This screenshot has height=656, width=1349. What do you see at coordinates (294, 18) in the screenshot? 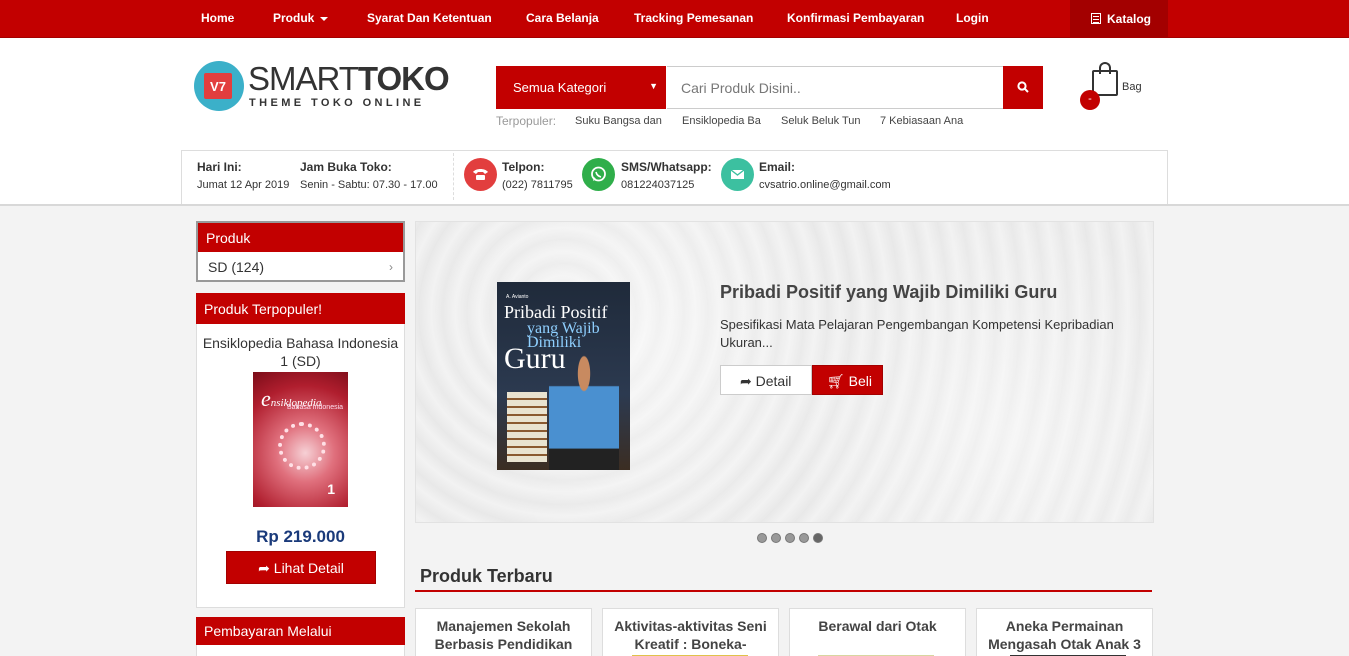
I see `nav-produk-label: Produk` at bounding box center [294, 18].